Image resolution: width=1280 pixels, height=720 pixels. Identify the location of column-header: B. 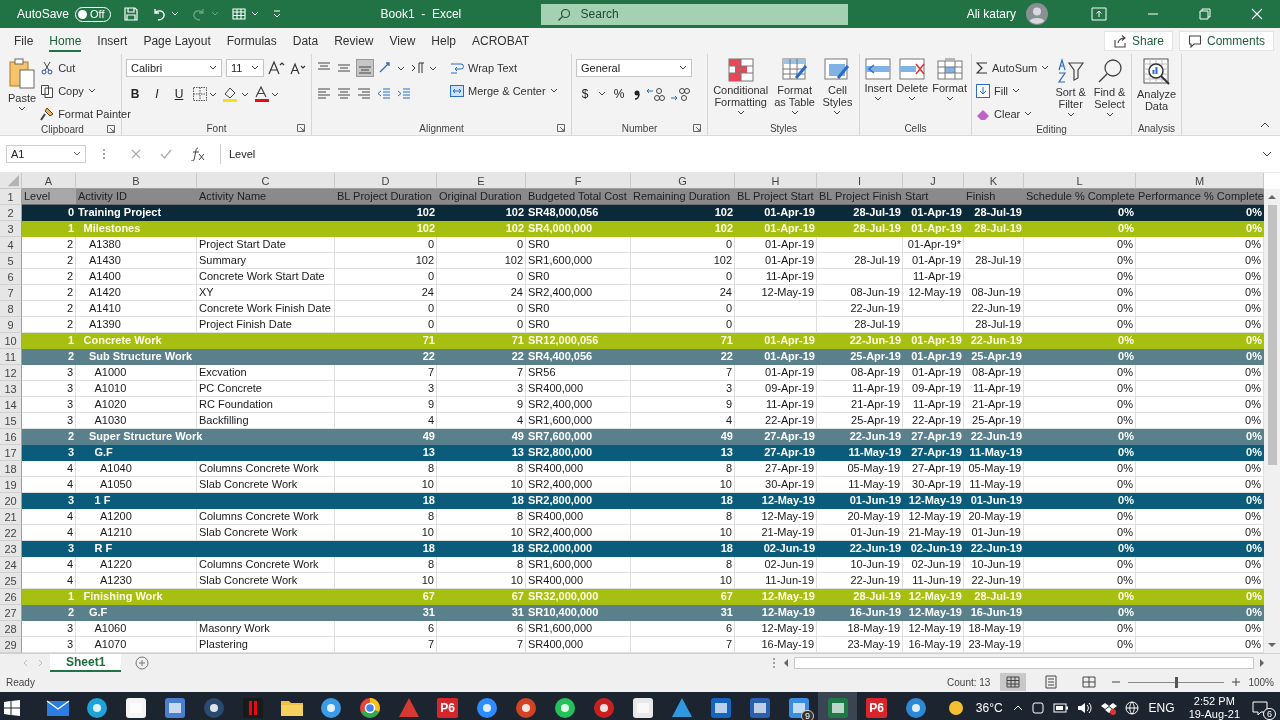
(136, 181).